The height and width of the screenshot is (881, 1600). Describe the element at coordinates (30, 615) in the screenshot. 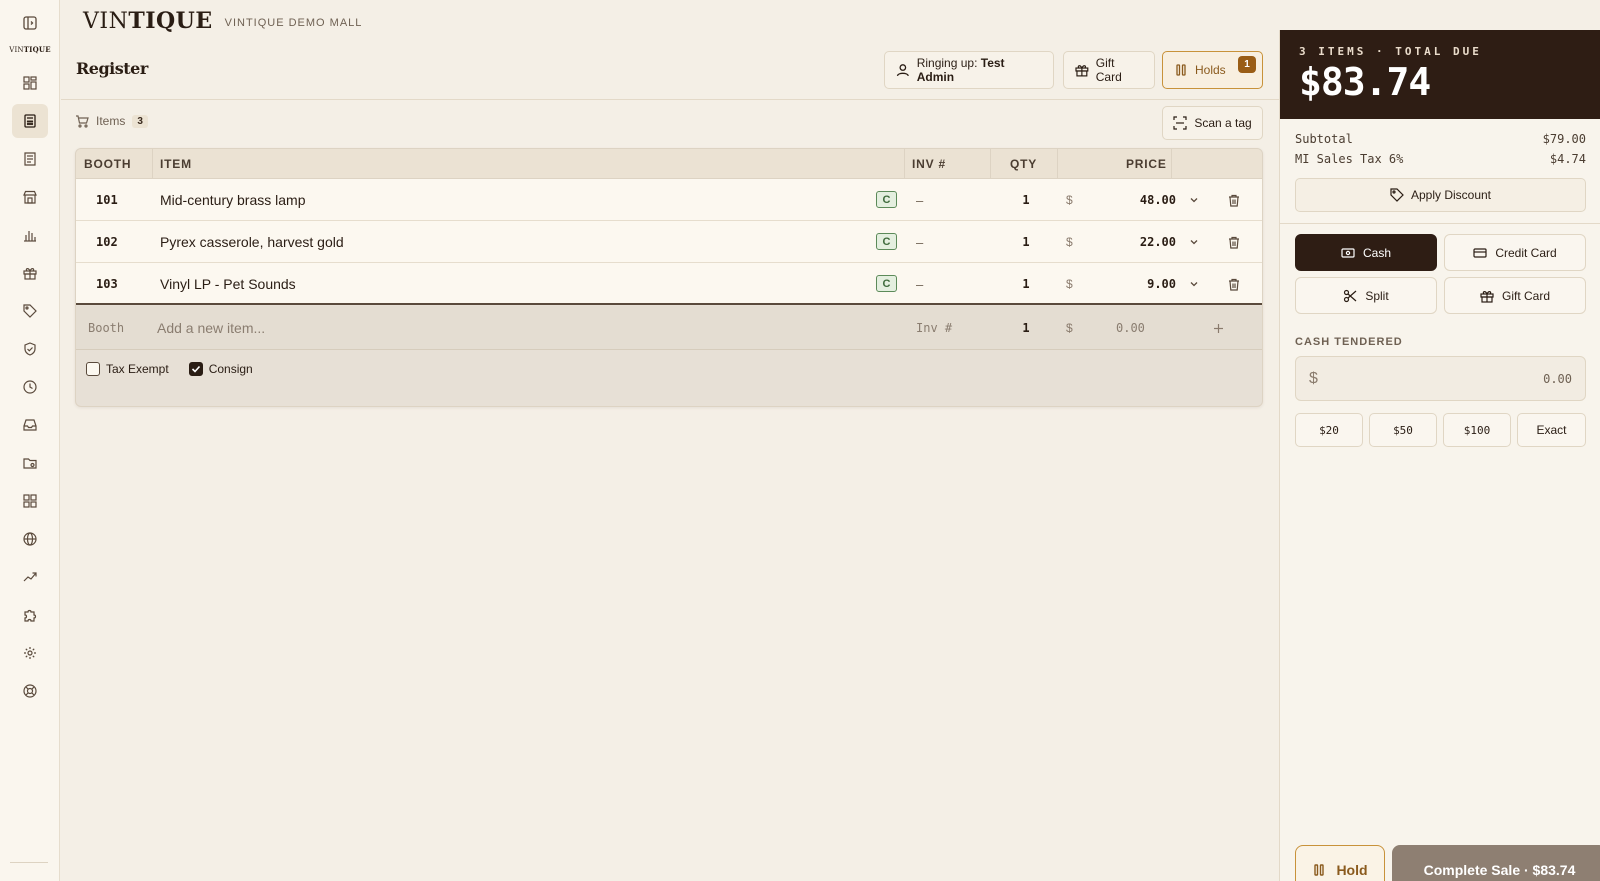

I see `puzzle-icon` at that location.